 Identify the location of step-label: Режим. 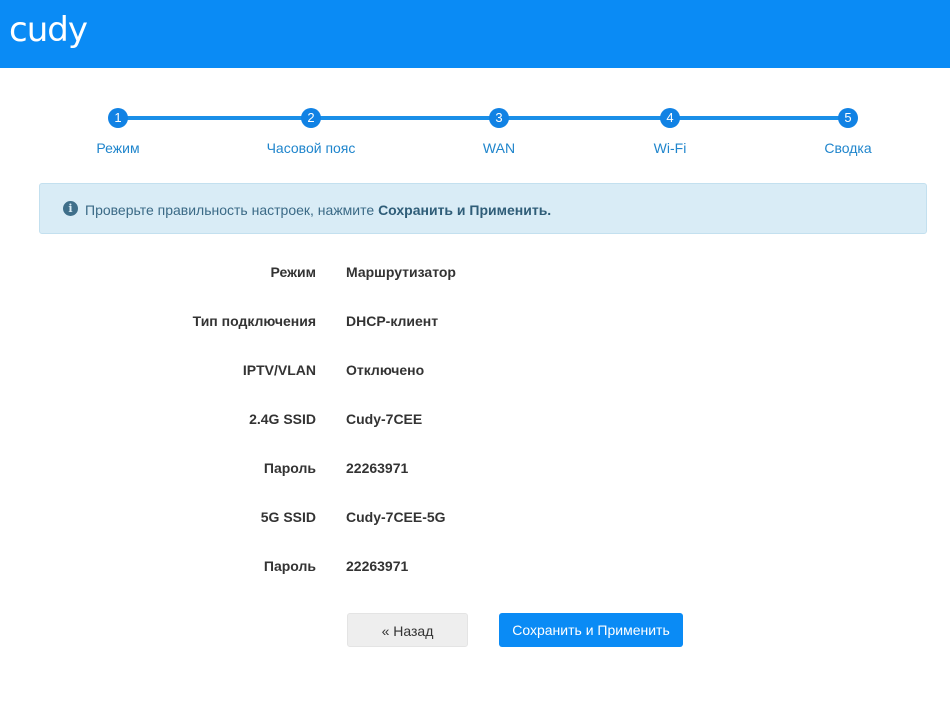
(118, 148).